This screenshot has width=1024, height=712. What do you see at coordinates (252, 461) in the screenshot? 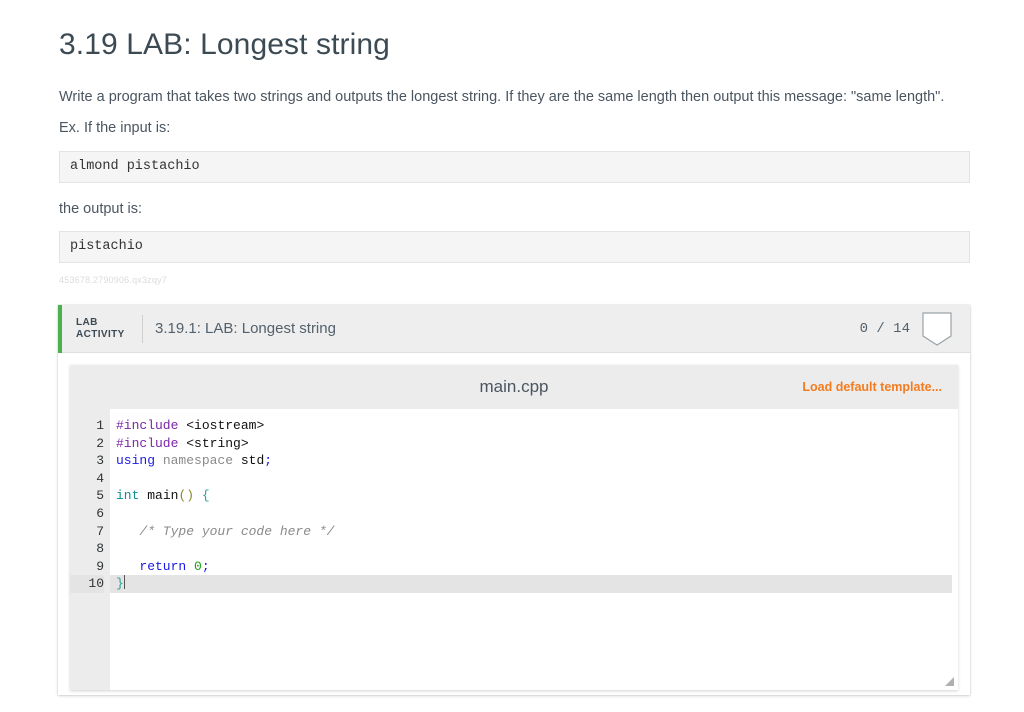
I see `code-token: std` at bounding box center [252, 461].